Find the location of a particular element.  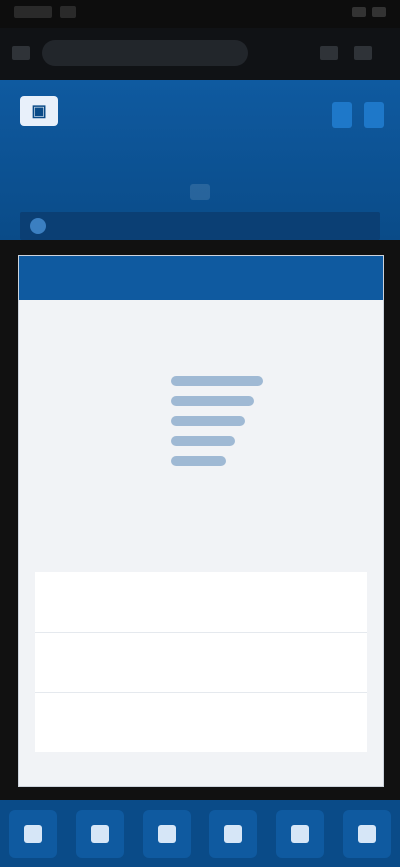

logo: ▣ is located at coordinates (44, 111).